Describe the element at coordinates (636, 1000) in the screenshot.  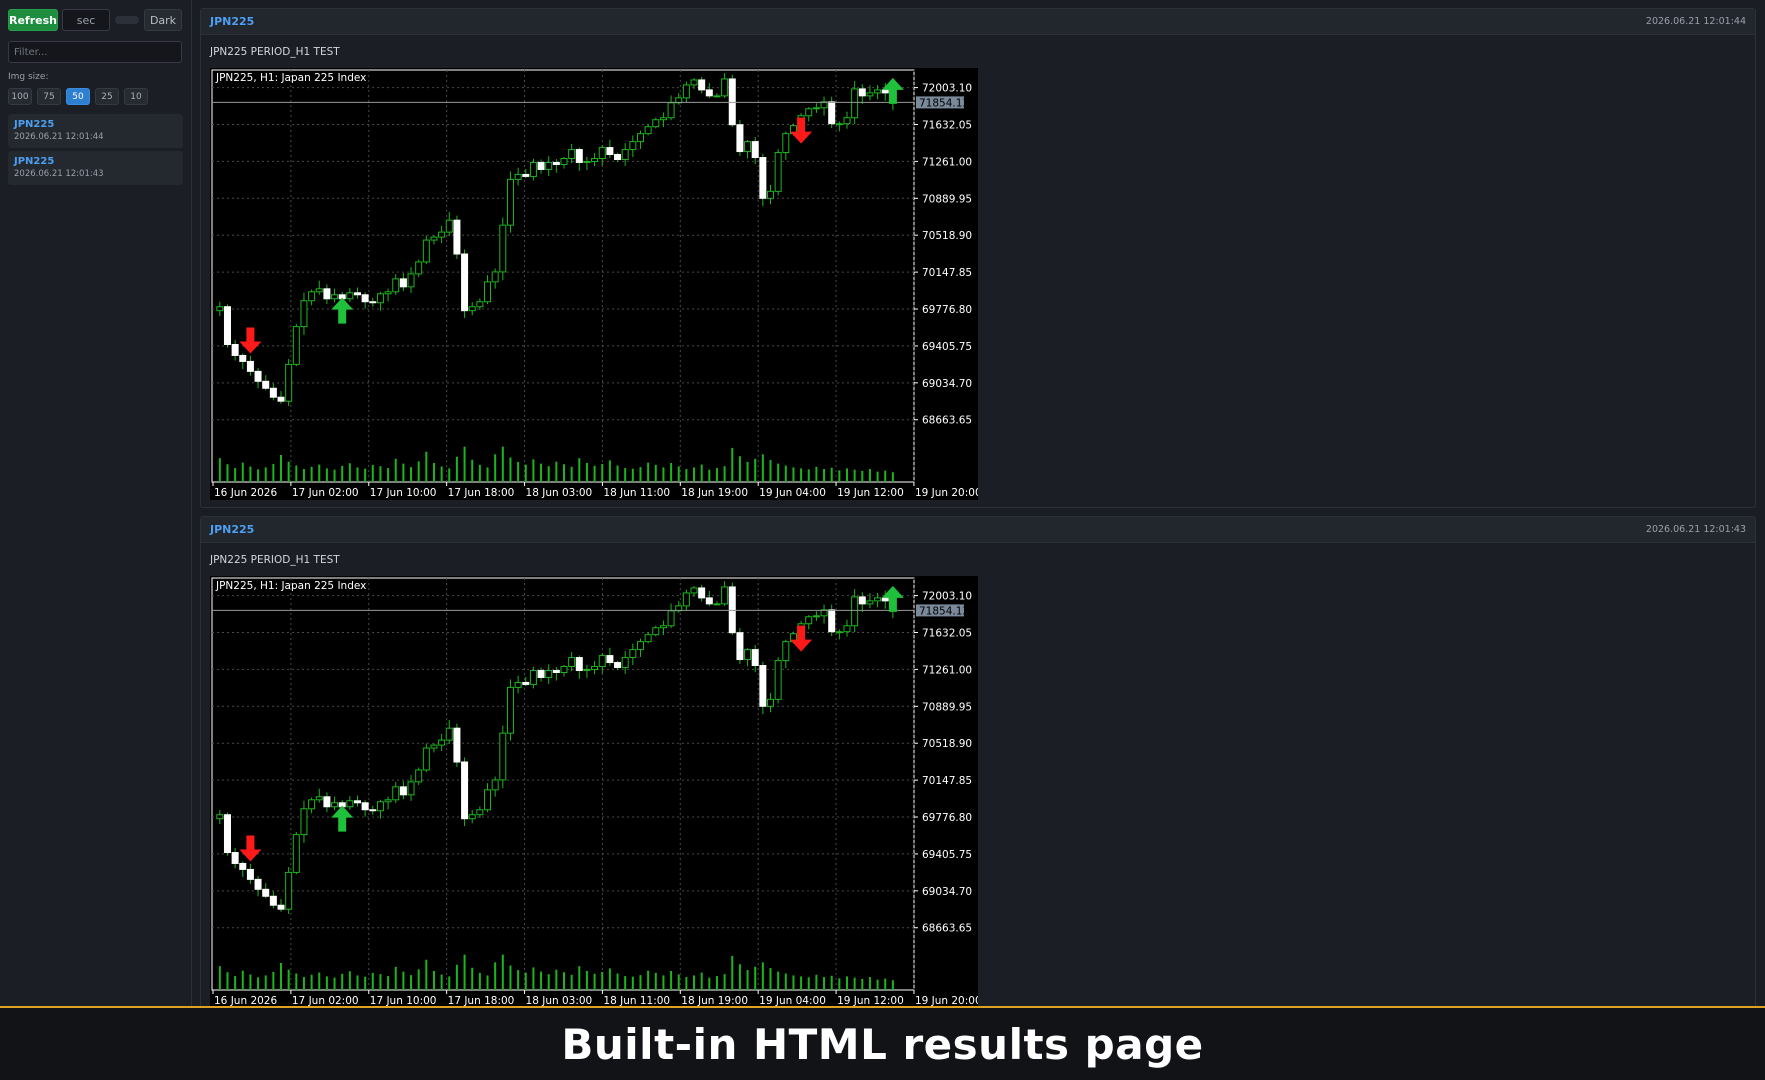
I see `x-tick-label: 18 Jun 11:00` at that location.